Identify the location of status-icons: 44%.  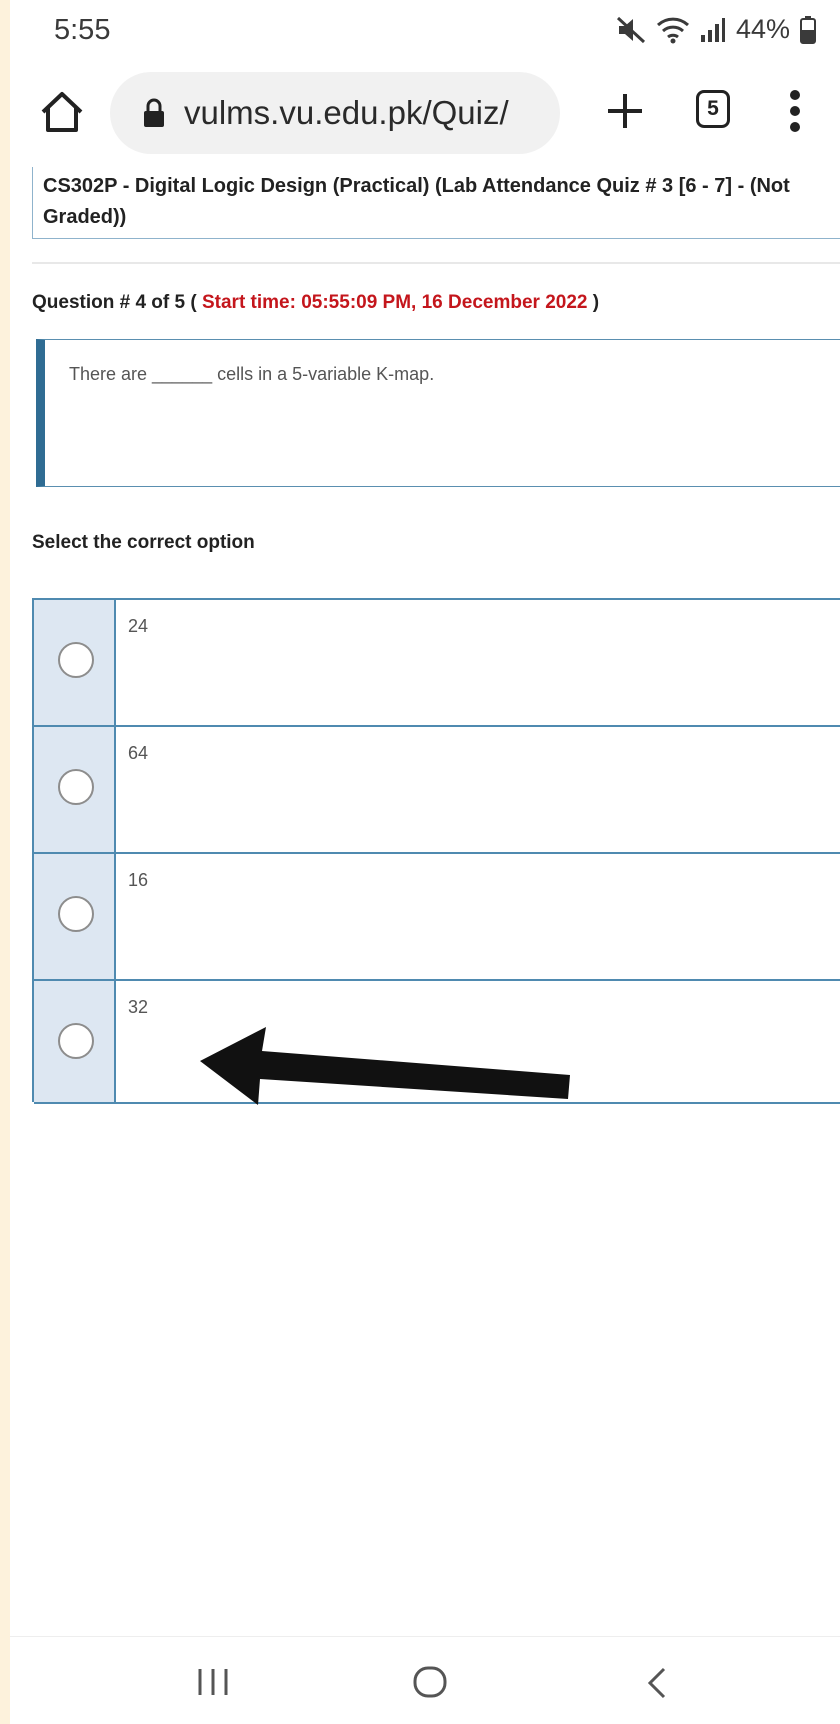
(716, 29).